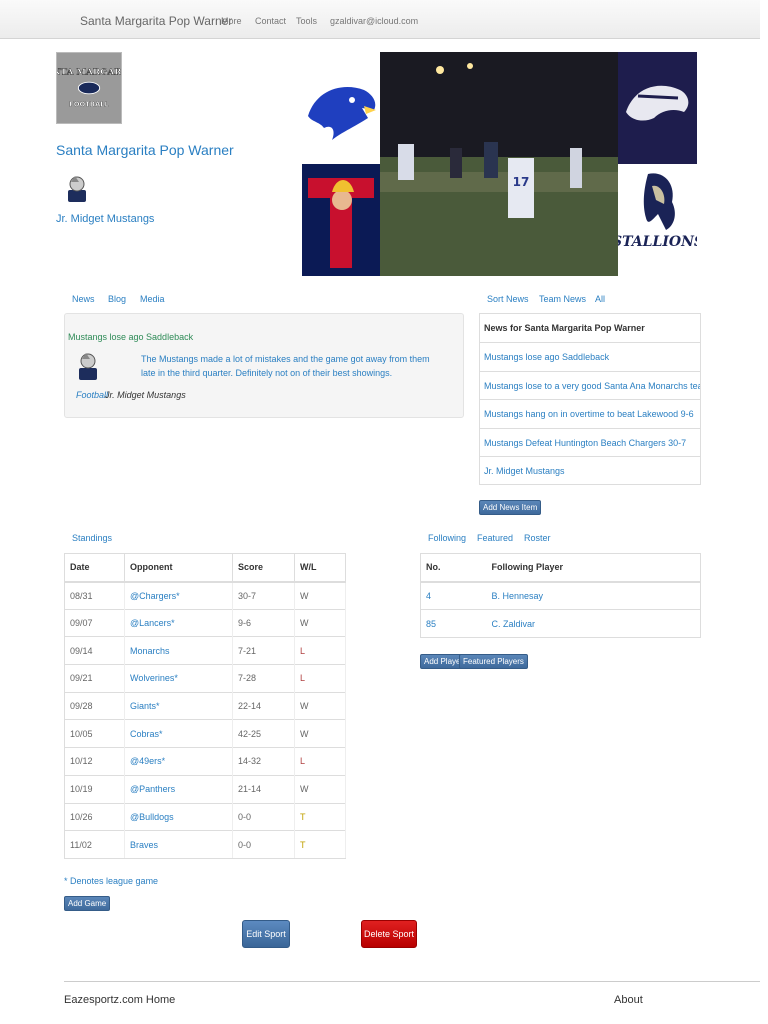  I want to click on game-date: 10/12, so click(94, 761).